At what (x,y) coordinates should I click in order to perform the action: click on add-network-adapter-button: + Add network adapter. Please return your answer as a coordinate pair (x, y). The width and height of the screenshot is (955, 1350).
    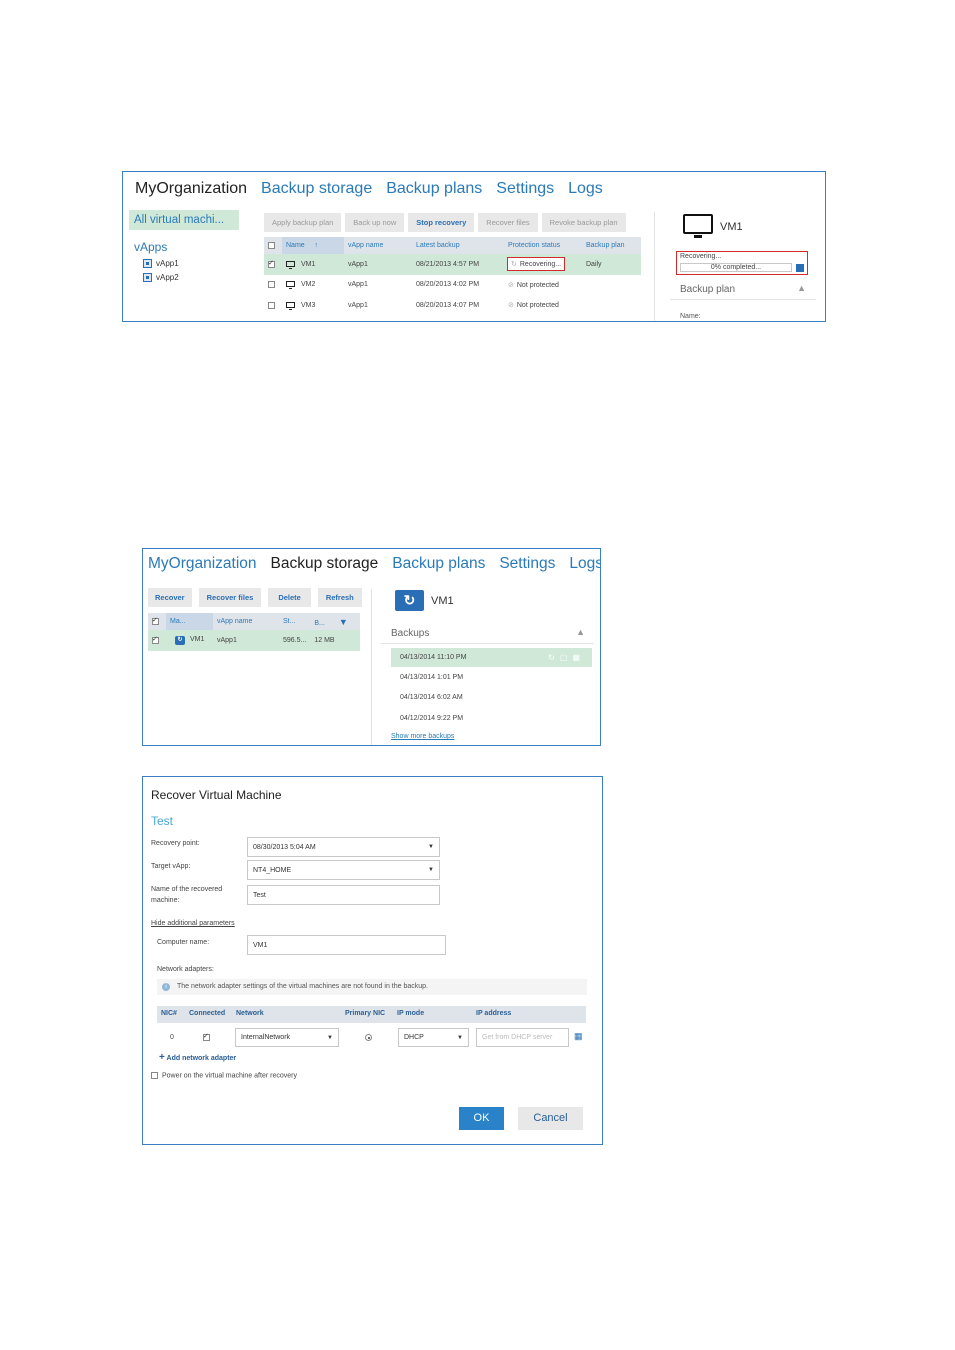
    Looking at the image, I should click on (197, 1057).